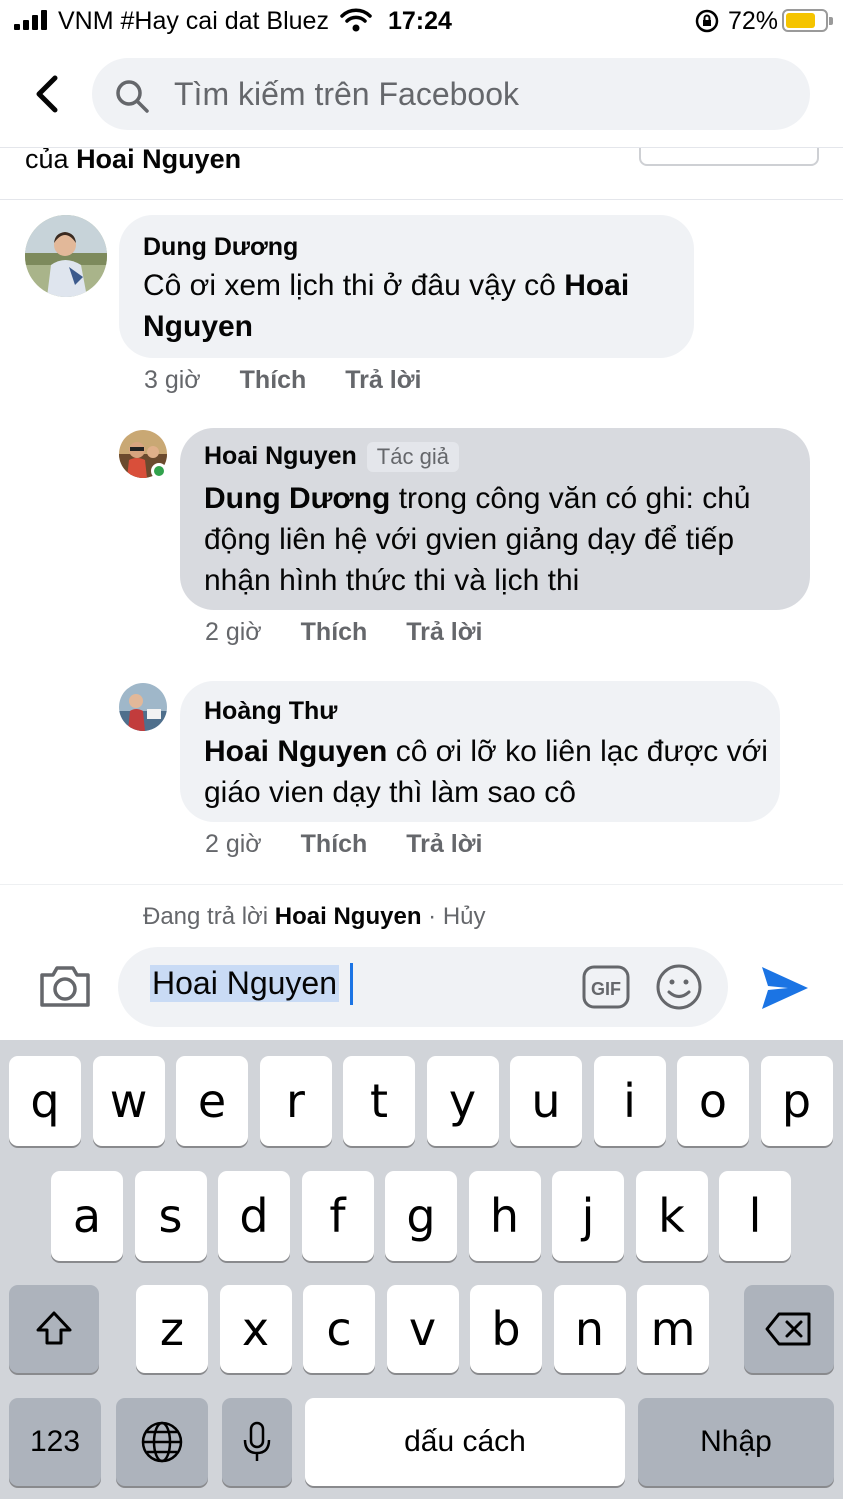 This screenshot has width=843, height=1499. Describe the element at coordinates (421, 174) in the screenshot. I see `post-context-row: của Hoai Nguyen` at that location.